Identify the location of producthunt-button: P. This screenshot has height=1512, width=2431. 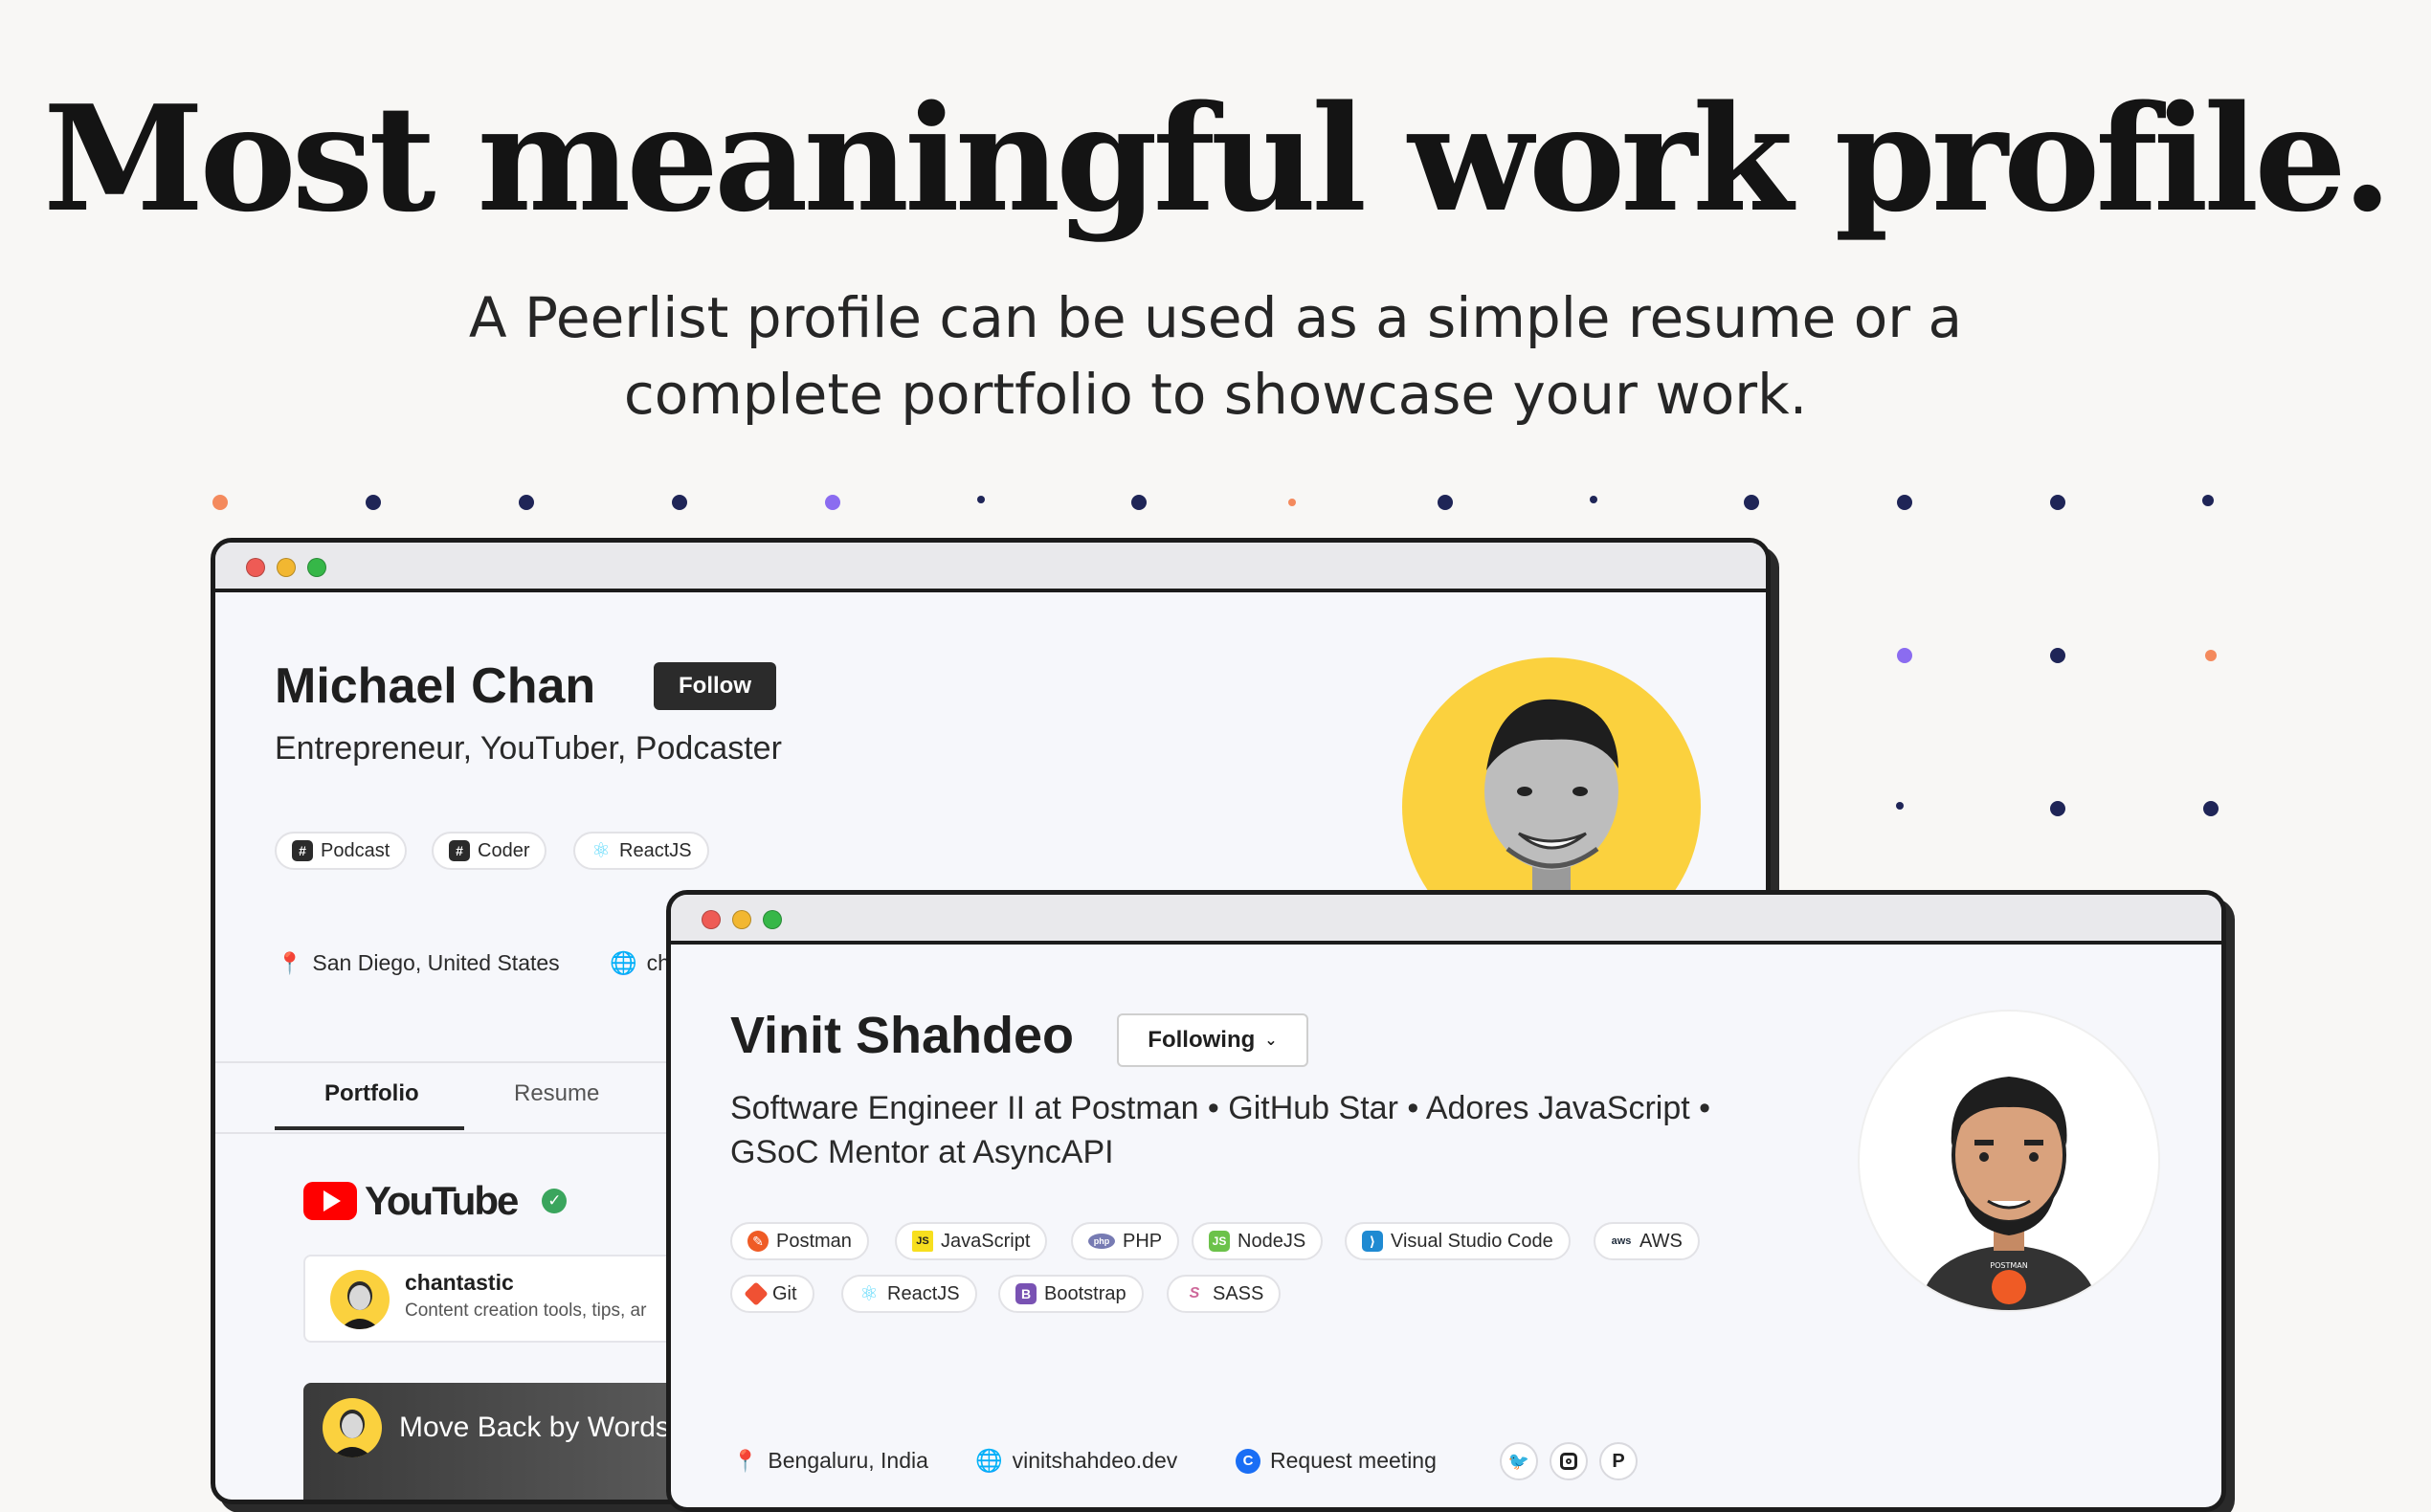
(1619, 1461).